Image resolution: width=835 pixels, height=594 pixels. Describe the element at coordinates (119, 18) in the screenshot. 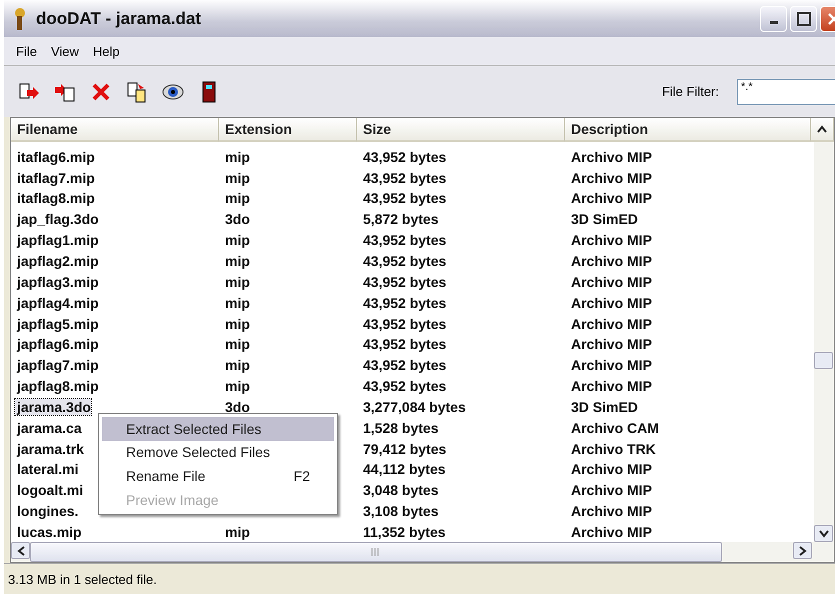

I see `window-title: dooDAT - jarama.dat` at that location.